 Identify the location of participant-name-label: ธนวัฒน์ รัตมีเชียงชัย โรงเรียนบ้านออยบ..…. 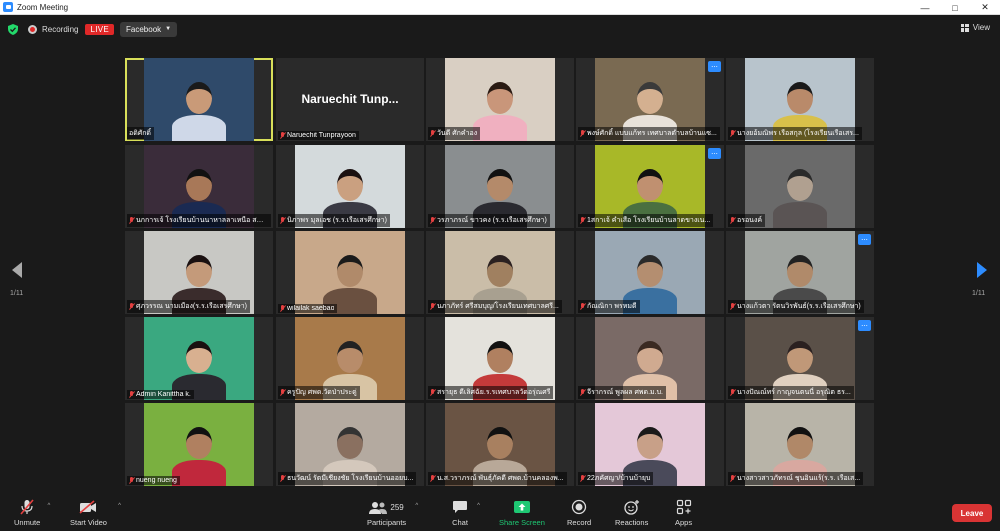
(347, 478).